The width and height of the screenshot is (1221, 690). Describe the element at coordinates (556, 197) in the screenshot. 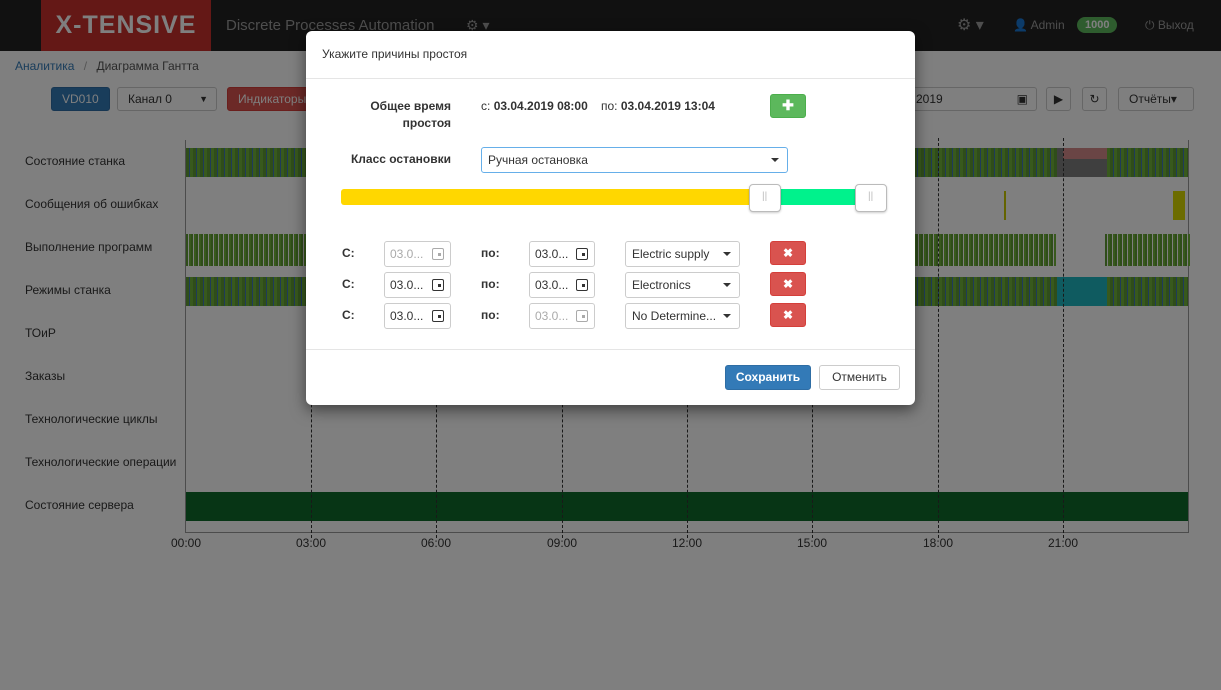

I see `slider-segment-yellow` at that location.